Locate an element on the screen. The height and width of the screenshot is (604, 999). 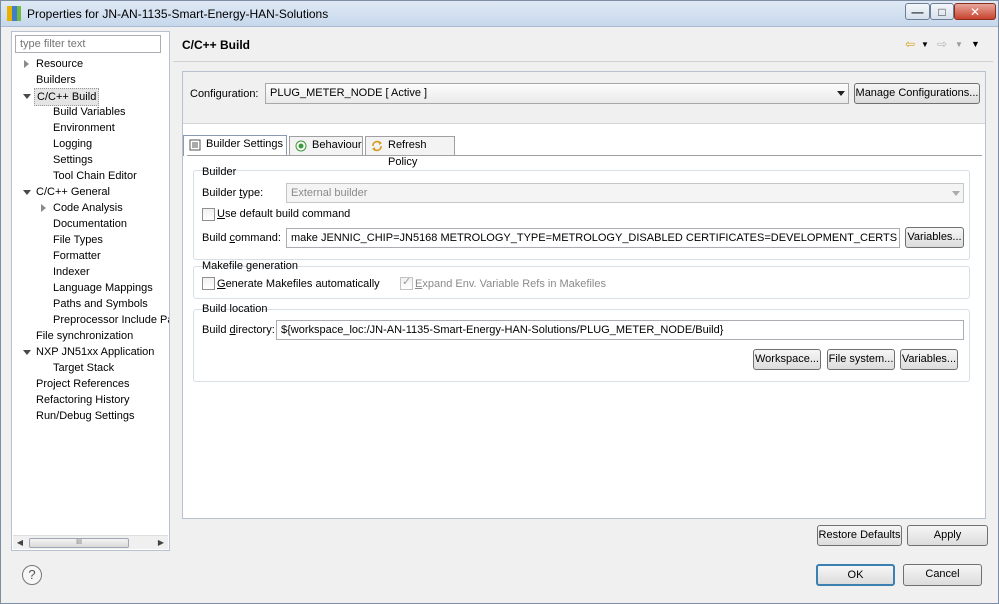
tree-item-paths-and-symbols: Paths and Symbols is located at coordinates (100, 304).